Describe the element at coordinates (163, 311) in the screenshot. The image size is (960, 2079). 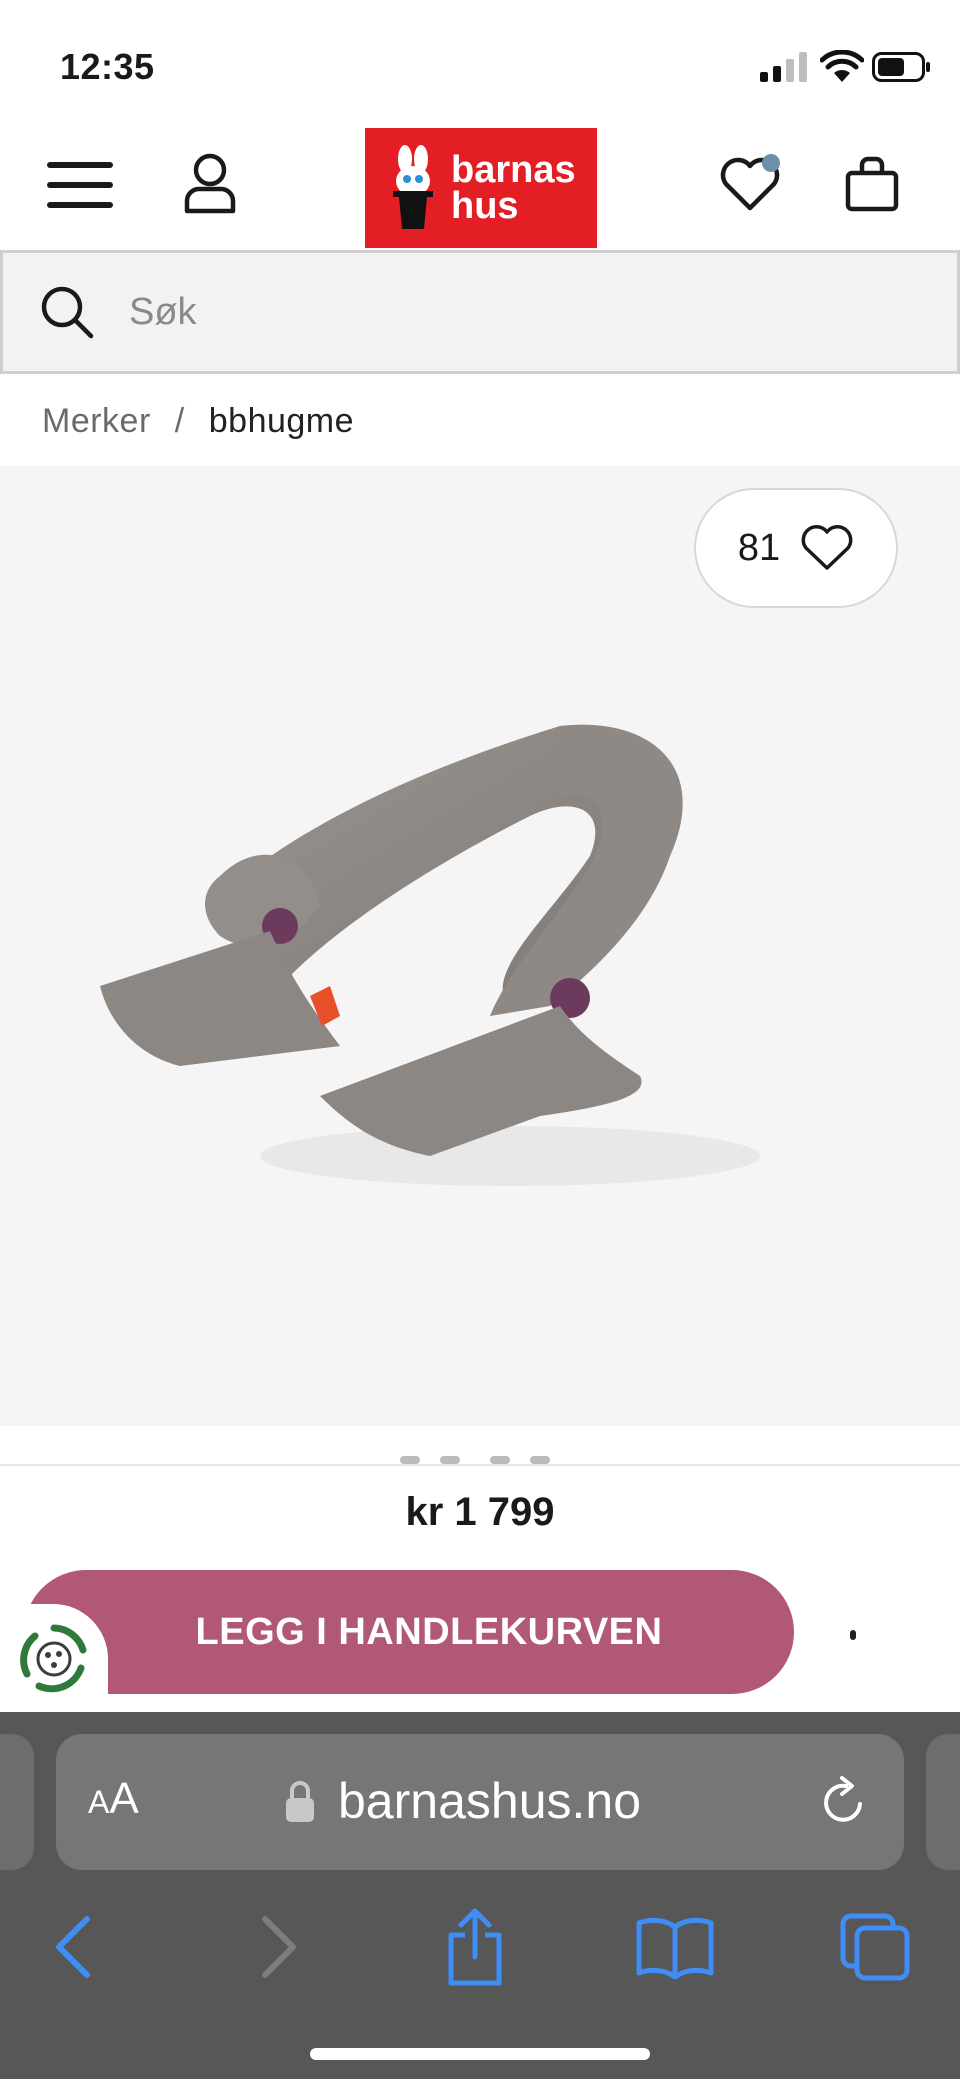
I see `search-placeholder: Søk` at that location.